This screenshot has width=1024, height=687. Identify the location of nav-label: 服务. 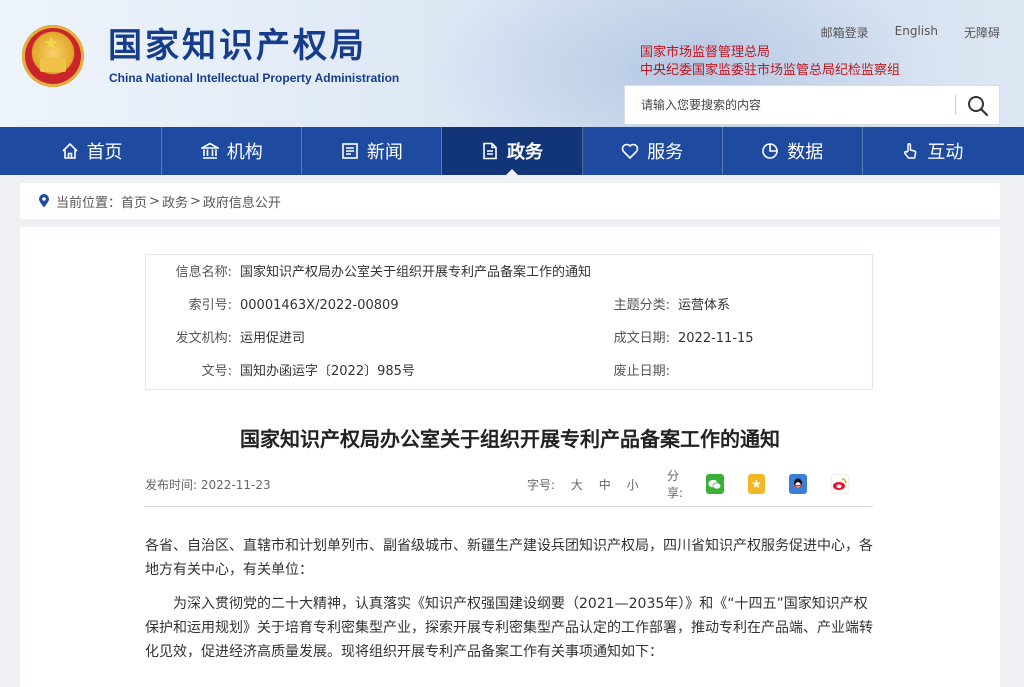
(665, 152).